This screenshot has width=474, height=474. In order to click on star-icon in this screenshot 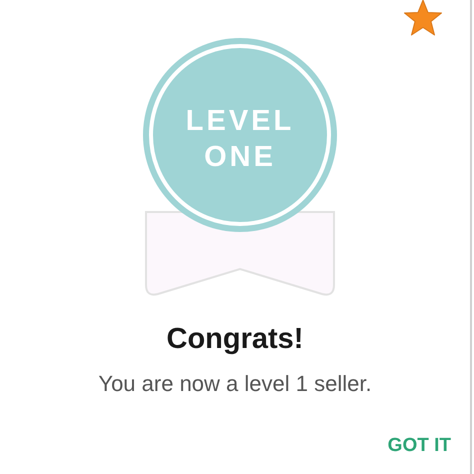, I will do `click(423, 18)`.